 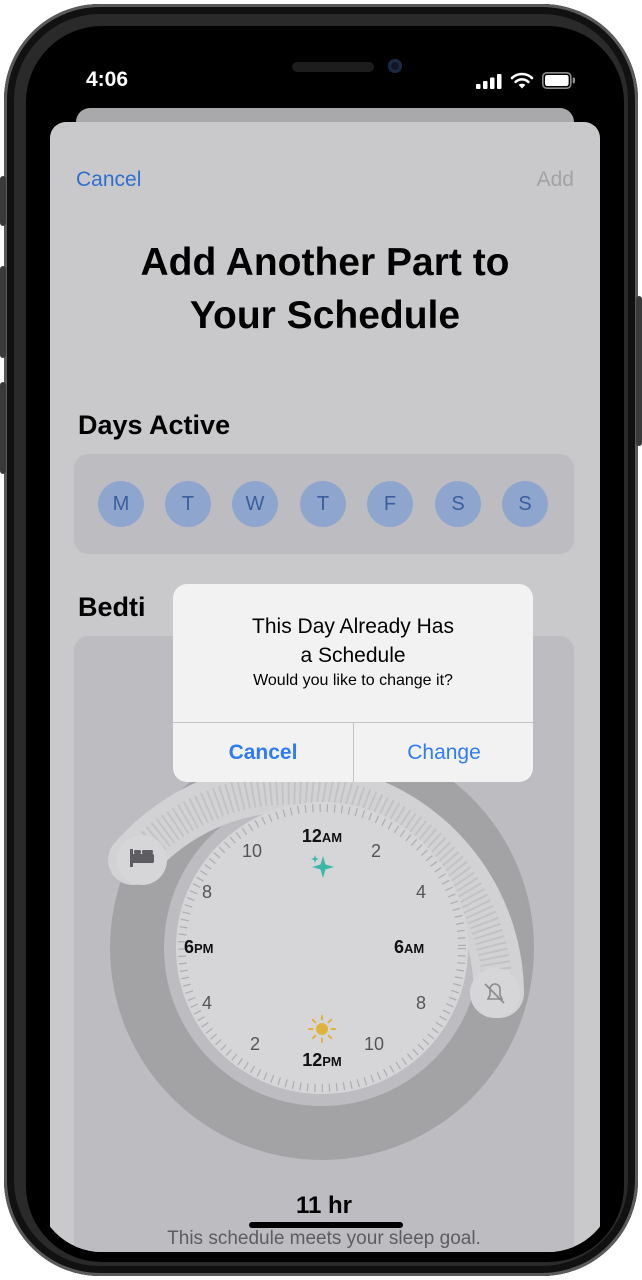 What do you see at coordinates (199, 947) in the screenshot?
I see `clock-label-6pm: 6PM` at bounding box center [199, 947].